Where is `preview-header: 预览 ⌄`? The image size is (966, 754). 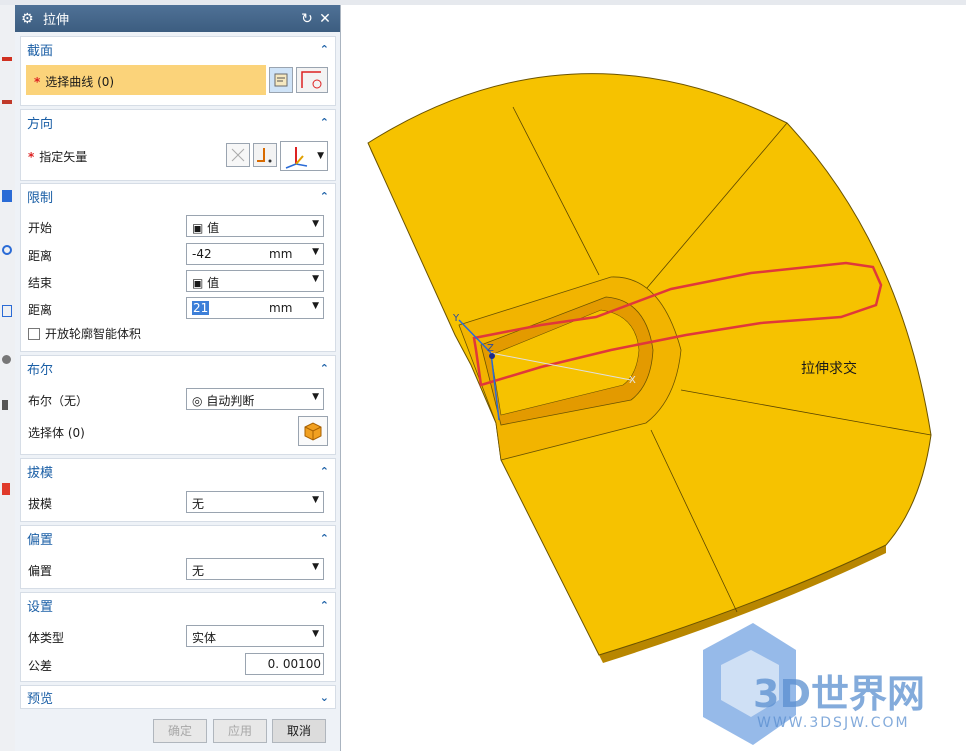
preview-header: 预览 ⌄ is located at coordinates (178, 697).